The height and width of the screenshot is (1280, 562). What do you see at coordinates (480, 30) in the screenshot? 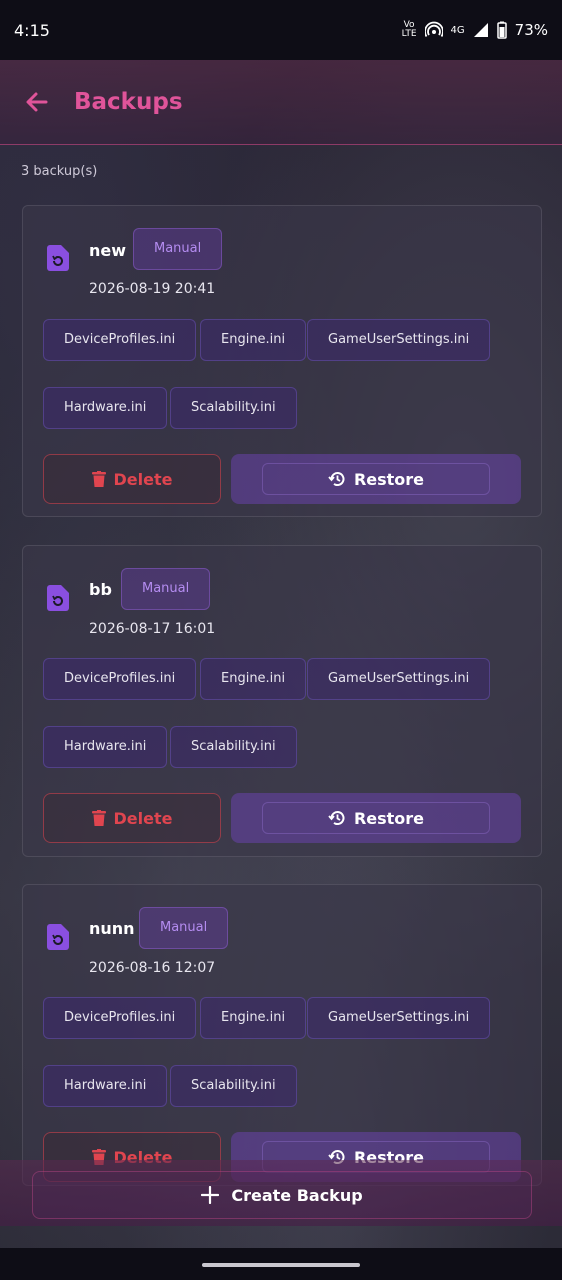
I see `signal-icon` at bounding box center [480, 30].